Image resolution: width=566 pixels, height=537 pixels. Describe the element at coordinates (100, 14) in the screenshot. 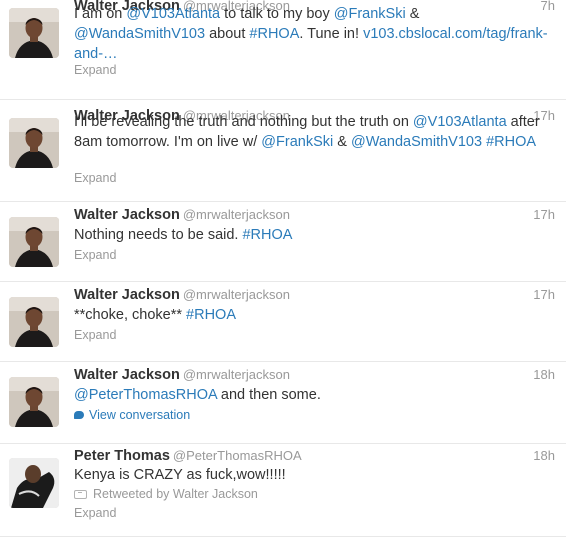

I see `text-segment: I am on` at that location.